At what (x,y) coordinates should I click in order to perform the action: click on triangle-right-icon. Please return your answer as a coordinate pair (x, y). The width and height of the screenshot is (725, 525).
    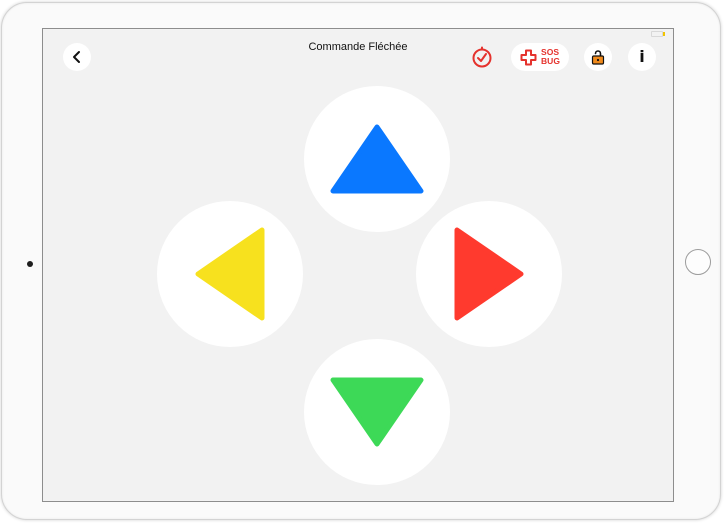
    Looking at the image, I should click on (489, 274).